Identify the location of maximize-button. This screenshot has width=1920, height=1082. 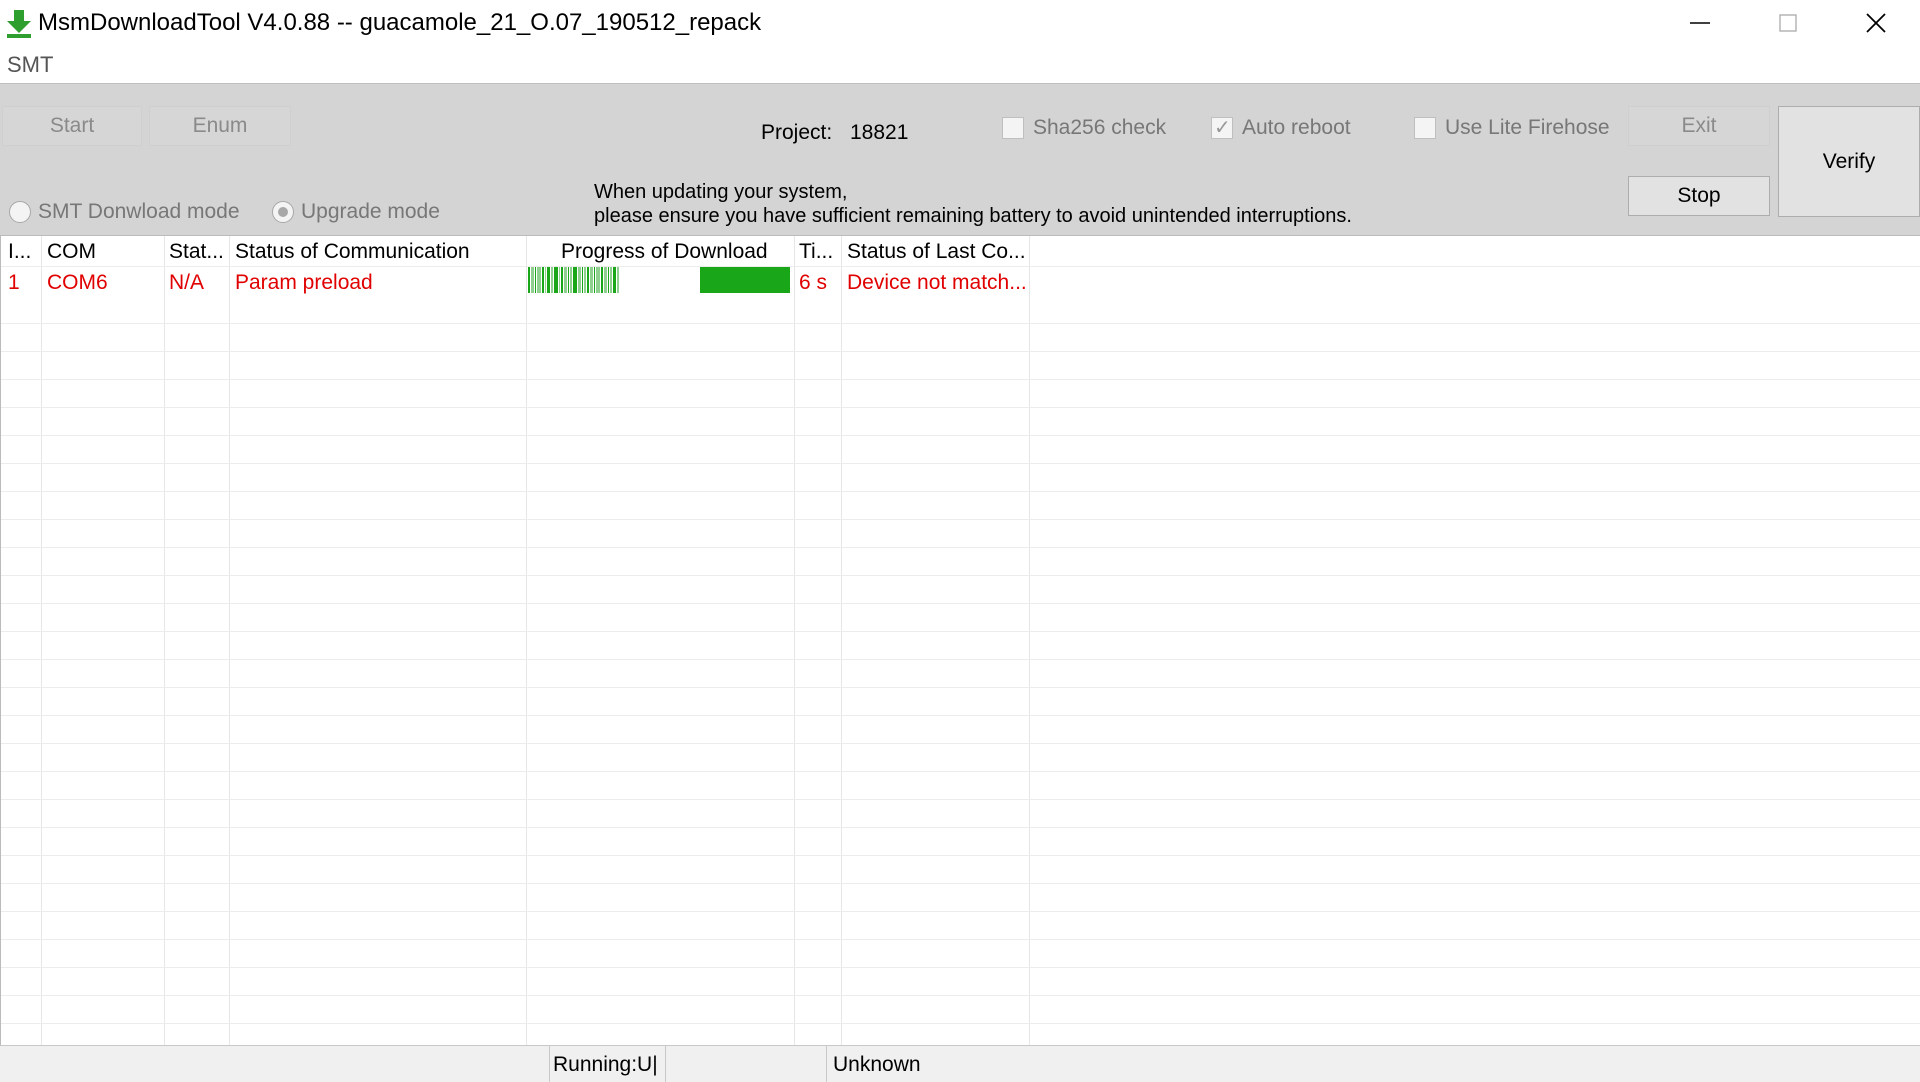
(1788, 23).